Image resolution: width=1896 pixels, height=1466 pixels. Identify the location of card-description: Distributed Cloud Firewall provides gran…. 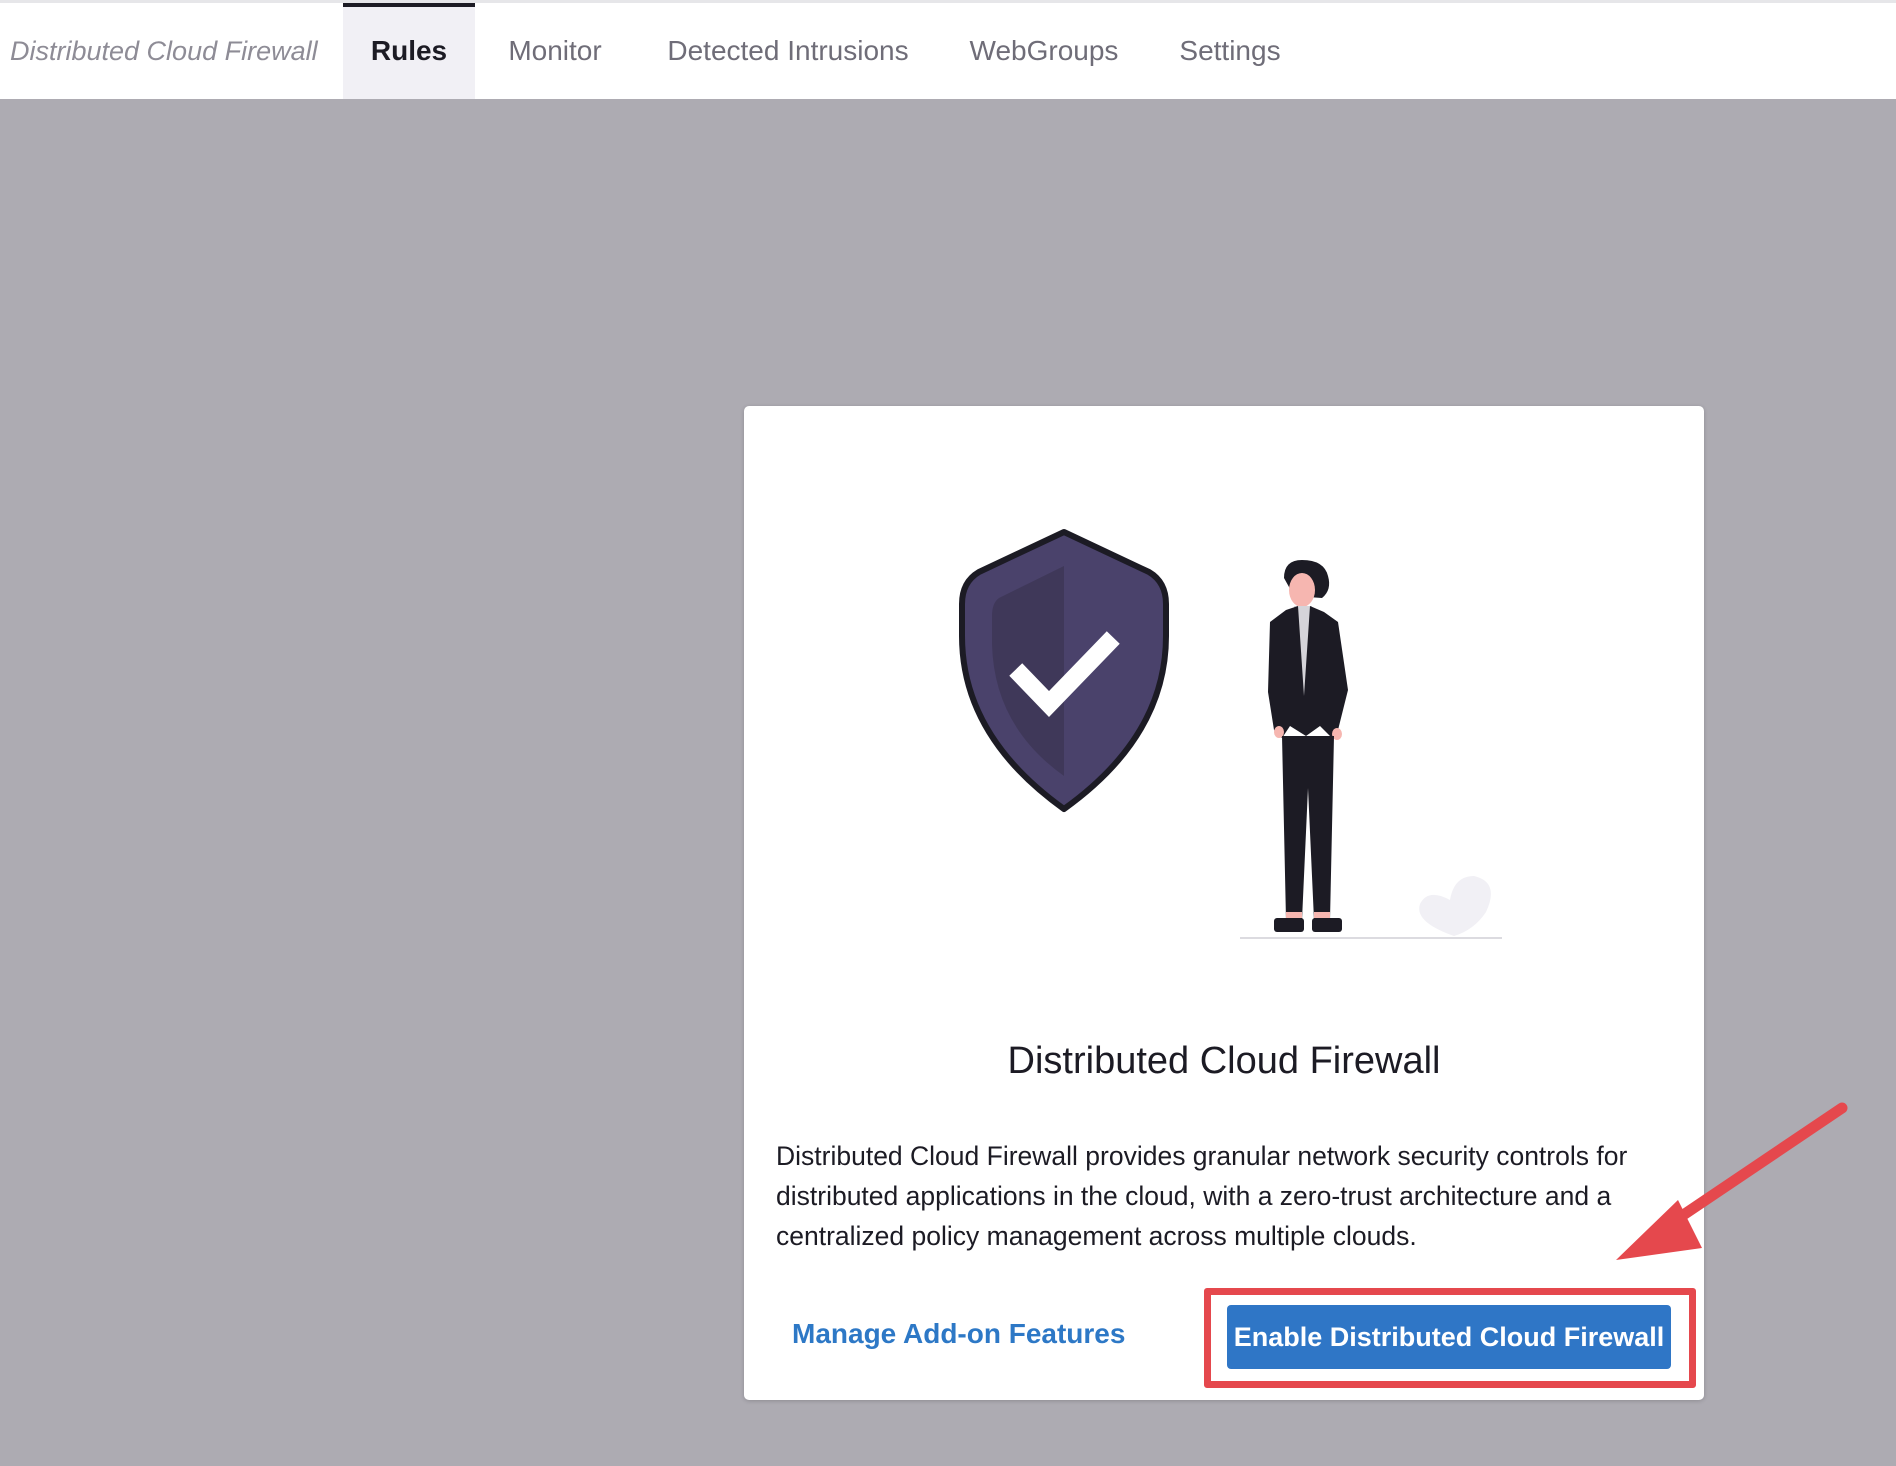
(1202, 1196).